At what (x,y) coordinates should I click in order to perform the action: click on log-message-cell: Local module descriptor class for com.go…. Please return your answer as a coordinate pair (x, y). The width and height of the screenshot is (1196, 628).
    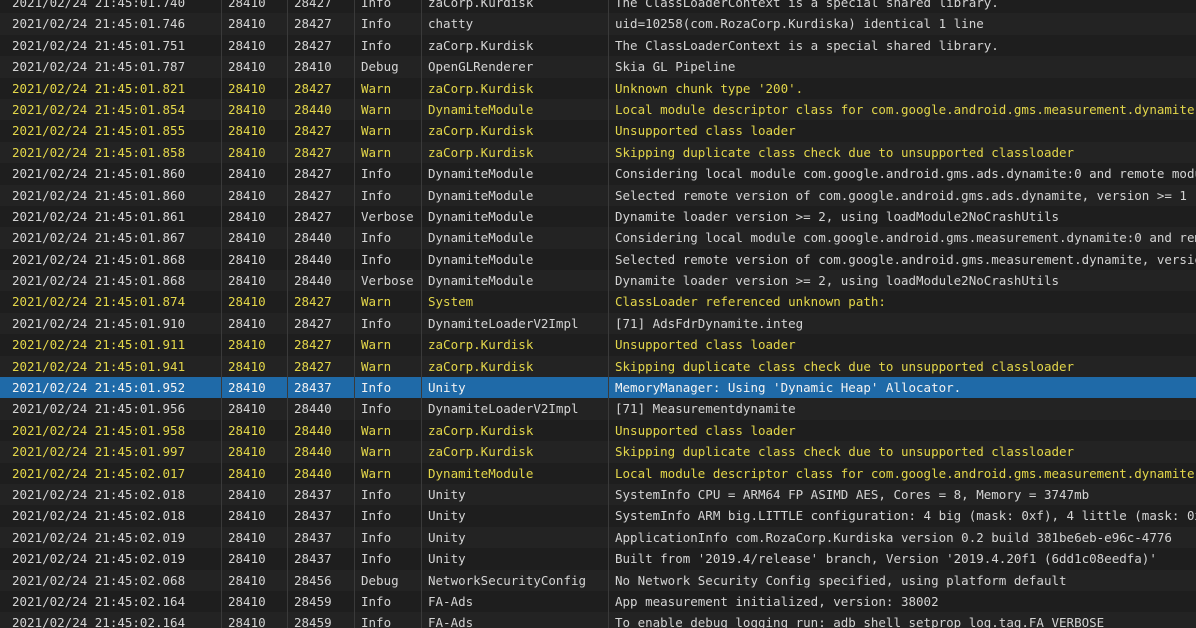
    Looking at the image, I should click on (905, 473).